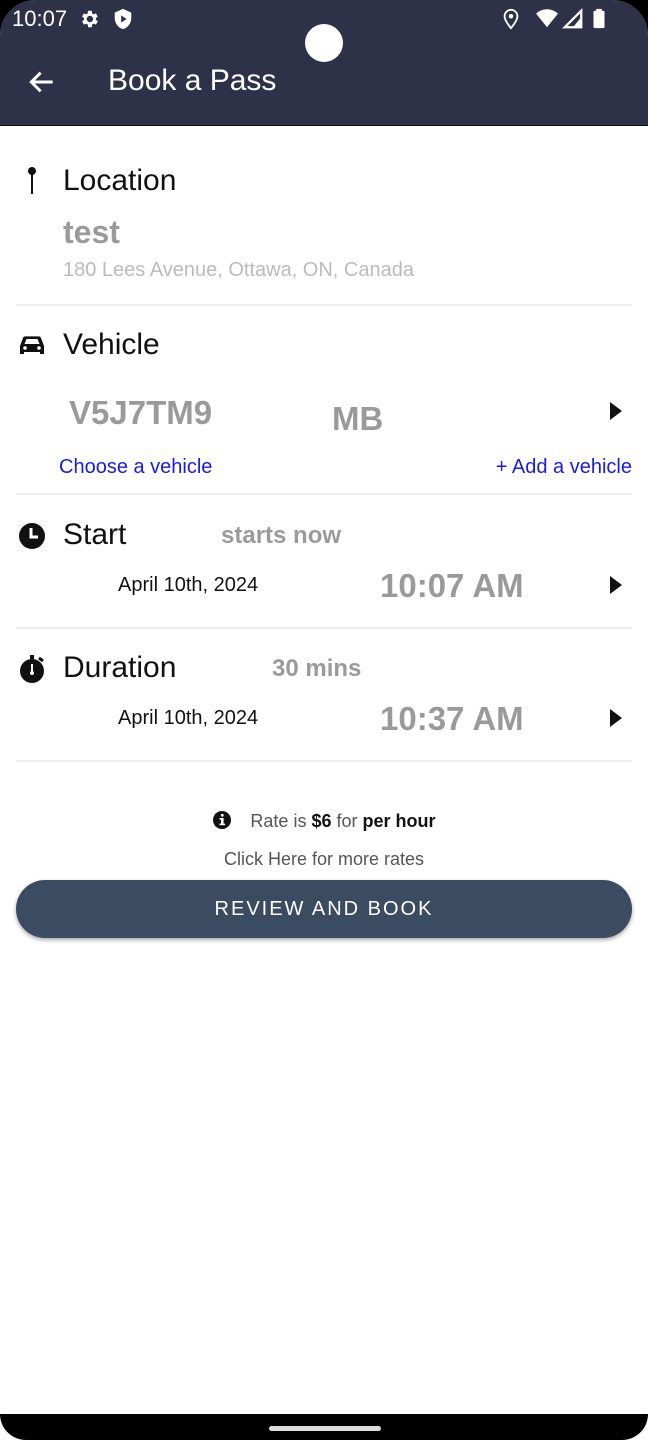 Image resolution: width=648 pixels, height=1440 pixels. What do you see at coordinates (42, 82) in the screenshot?
I see `arrow-left-icon` at bounding box center [42, 82].